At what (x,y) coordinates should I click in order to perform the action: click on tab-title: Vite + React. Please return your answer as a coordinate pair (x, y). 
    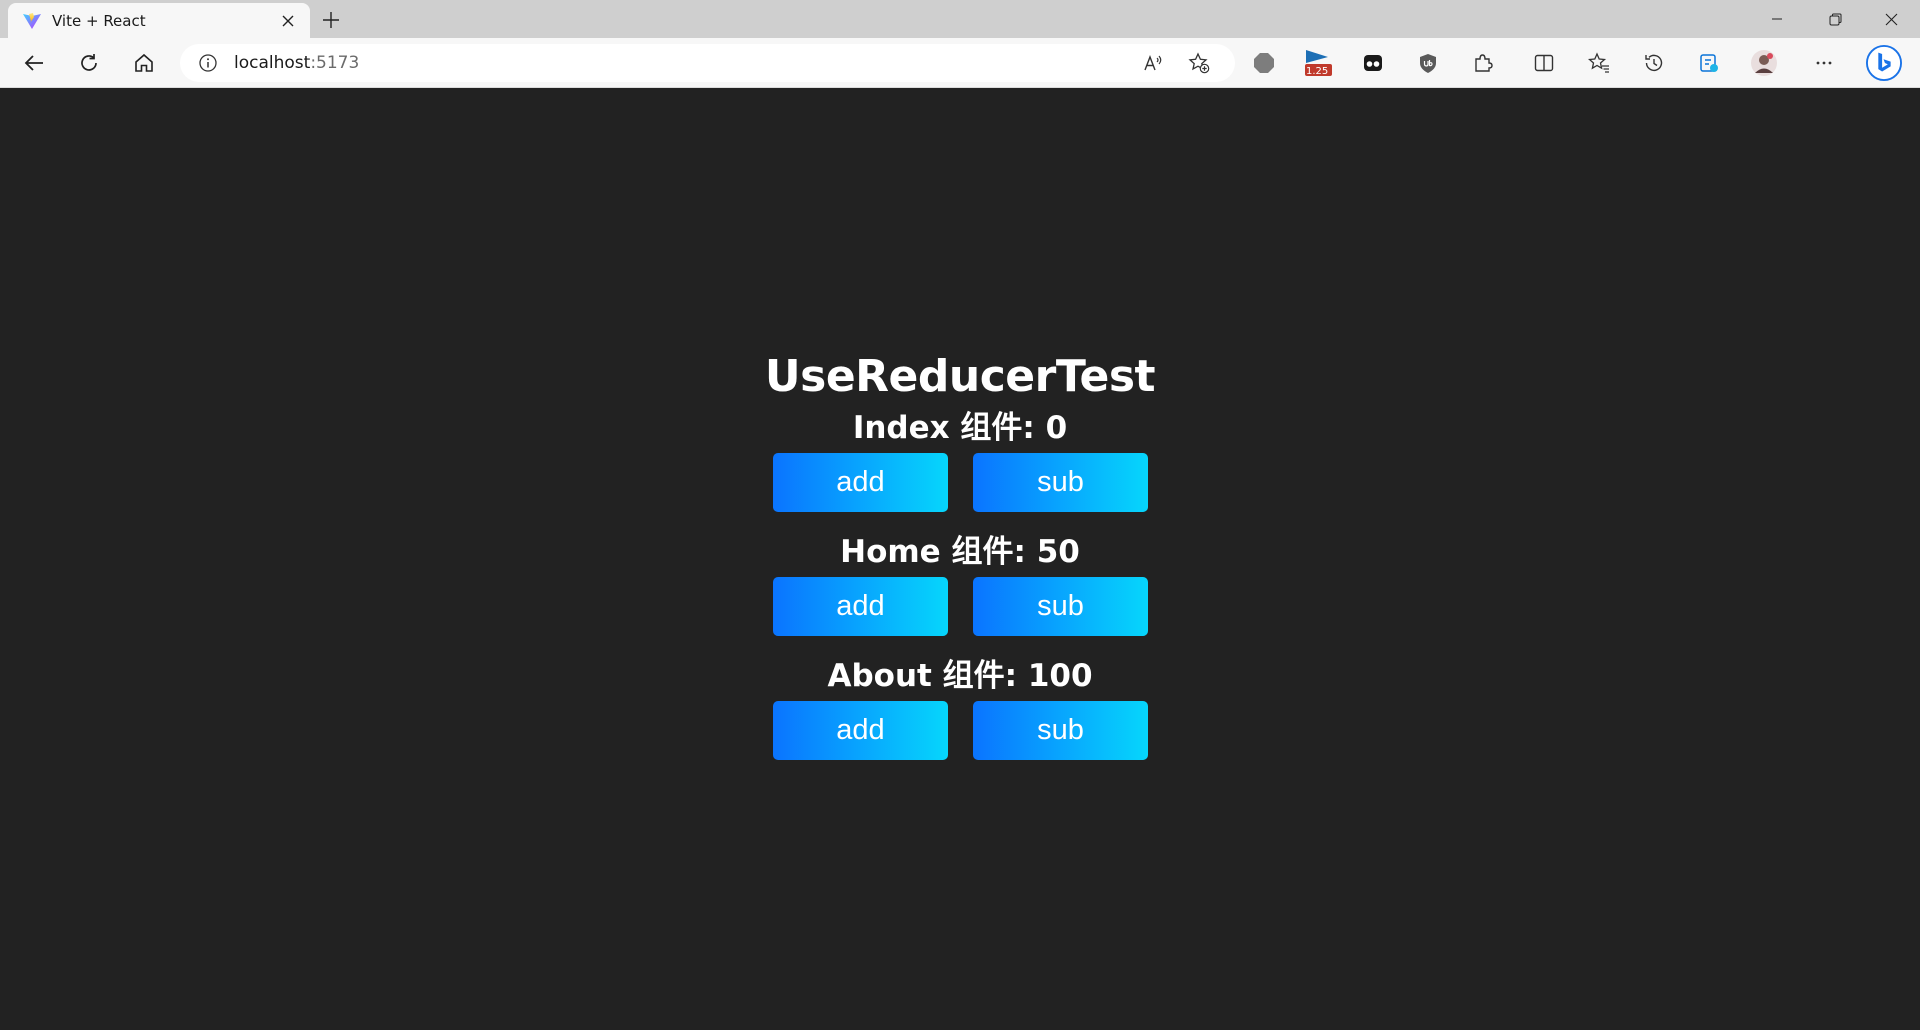
    Looking at the image, I should click on (99, 20).